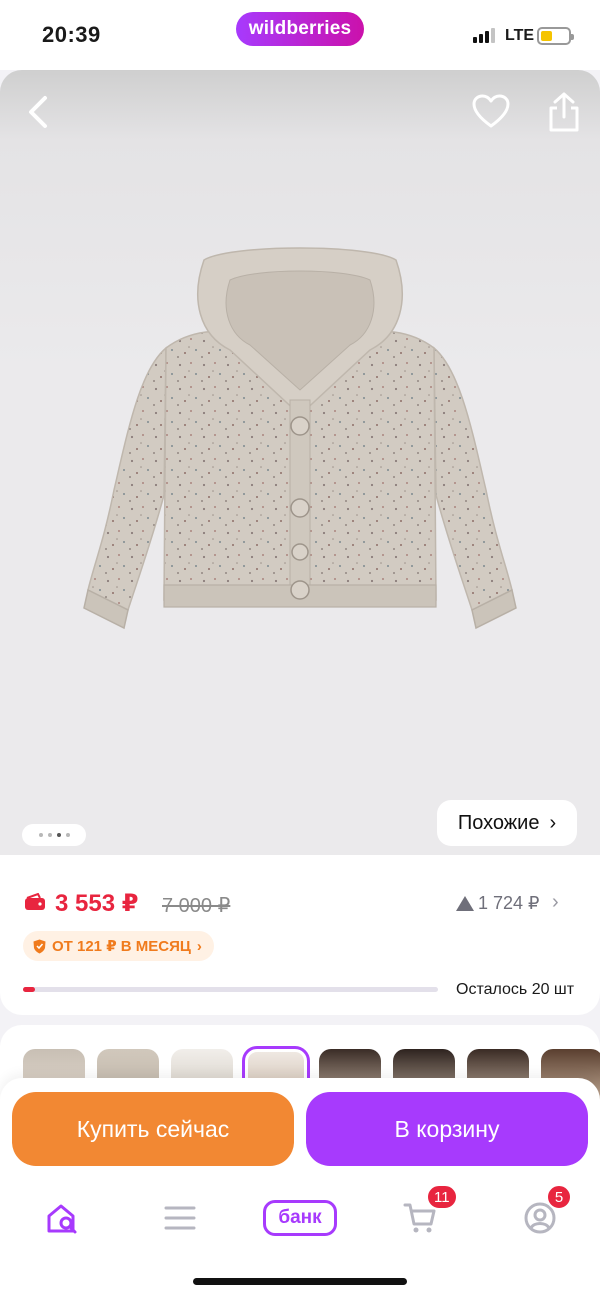 The image size is (600, 1297). Describe the element at coordinates (300, 29) in the screenshot. I see `brand-logo: wildberries` at that location.